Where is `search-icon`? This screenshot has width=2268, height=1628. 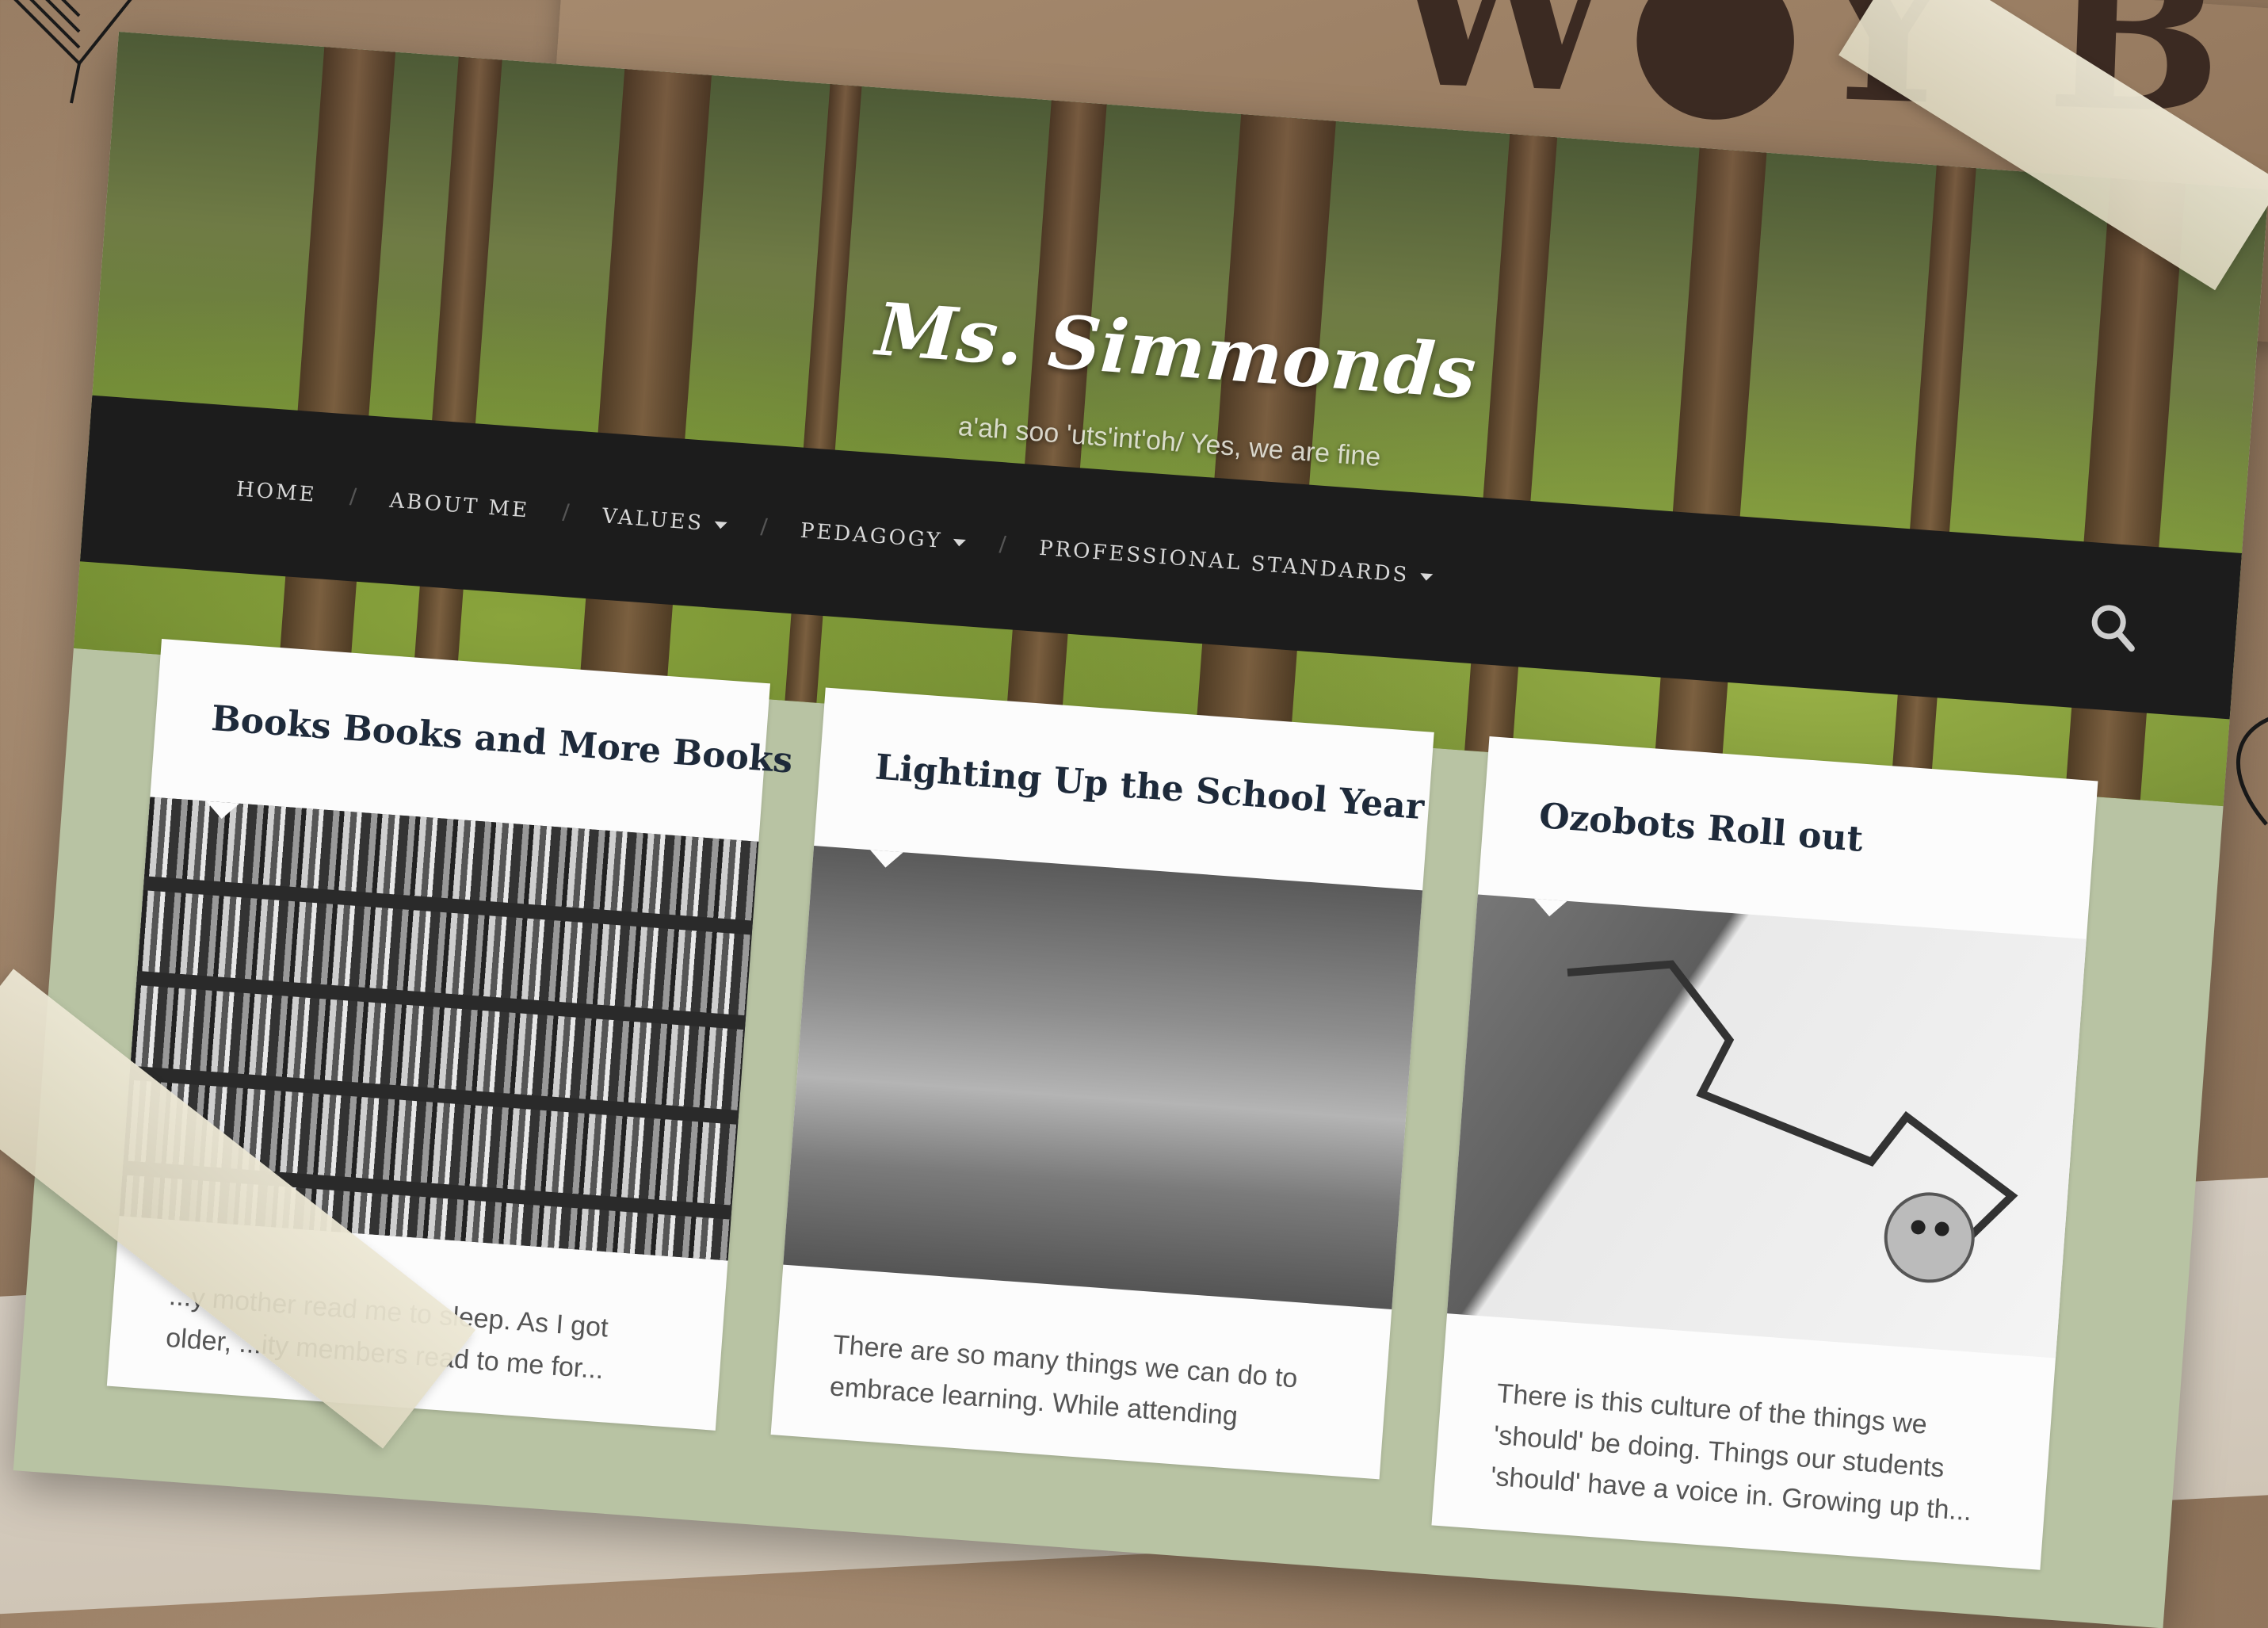
search-icon is located at coordinates (2113, 627).